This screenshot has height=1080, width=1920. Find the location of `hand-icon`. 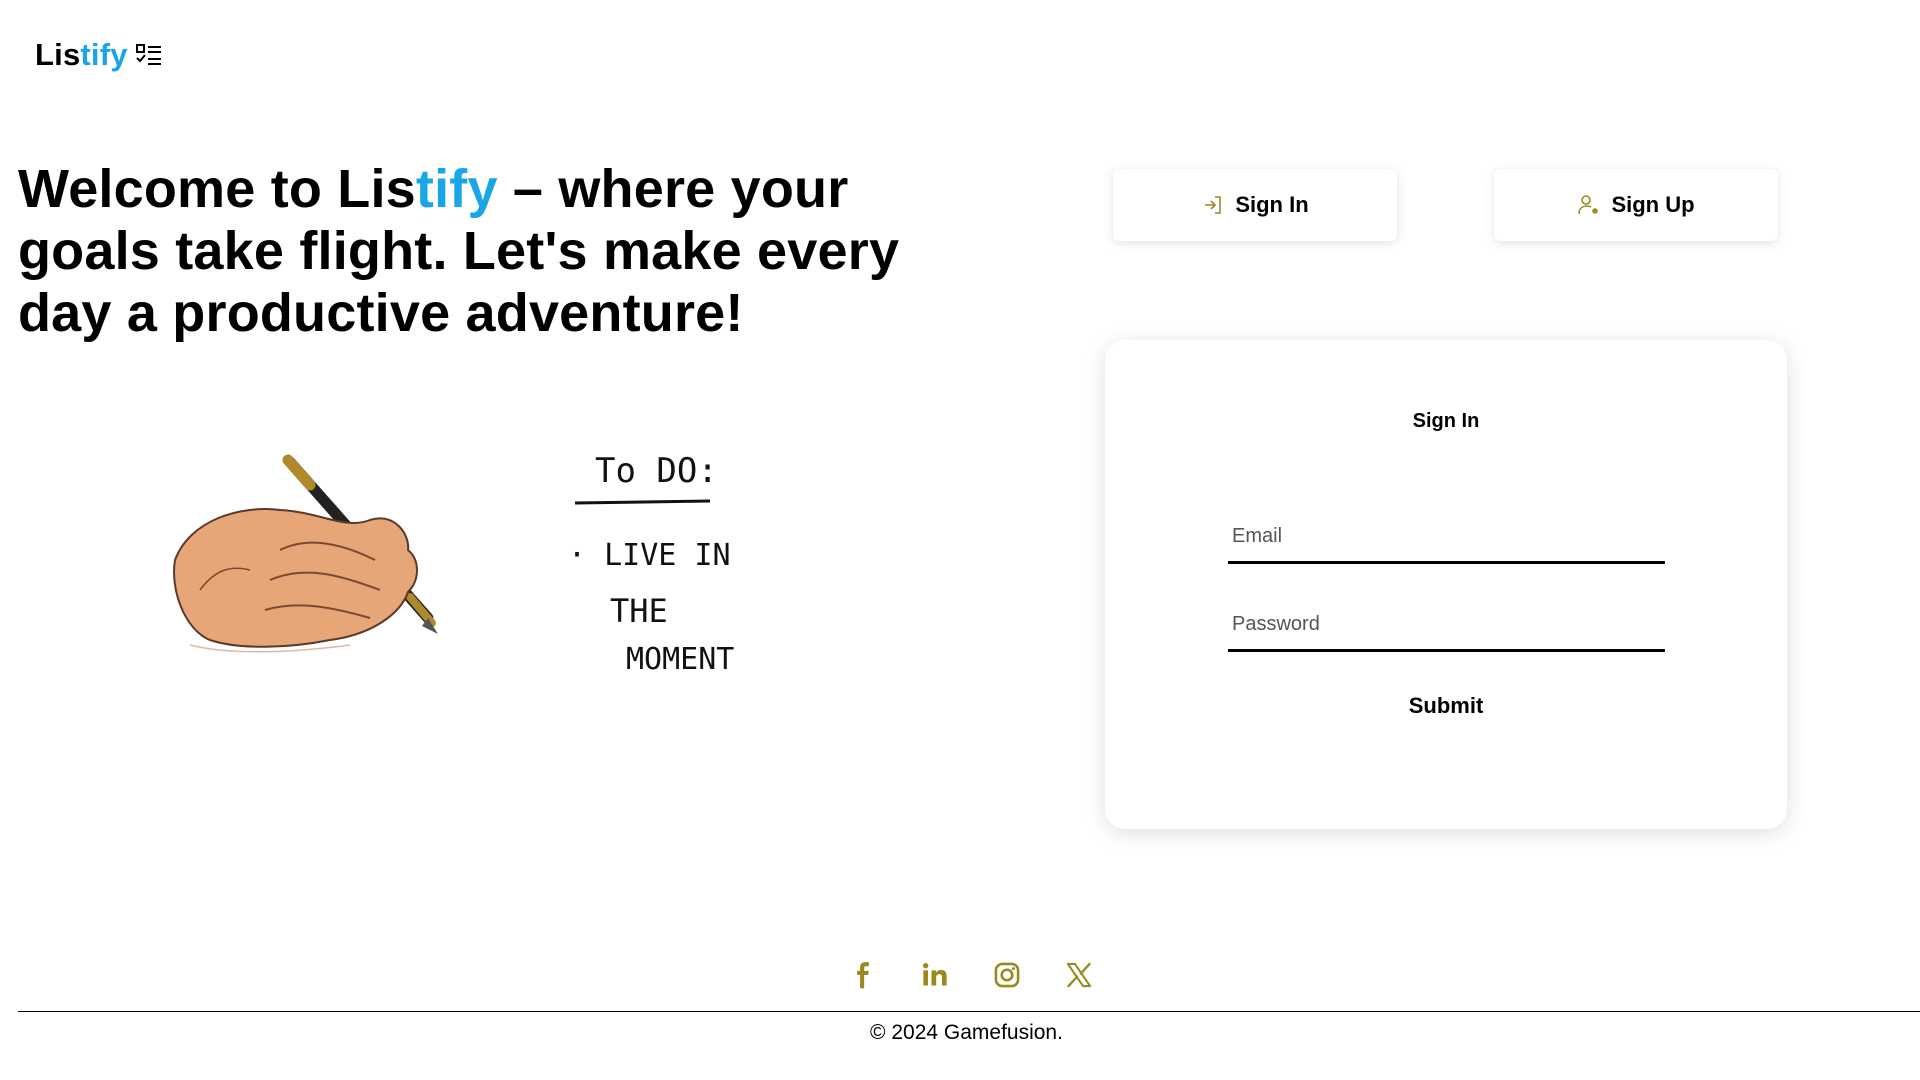

hand-icon is located at coordinates (295, 580).